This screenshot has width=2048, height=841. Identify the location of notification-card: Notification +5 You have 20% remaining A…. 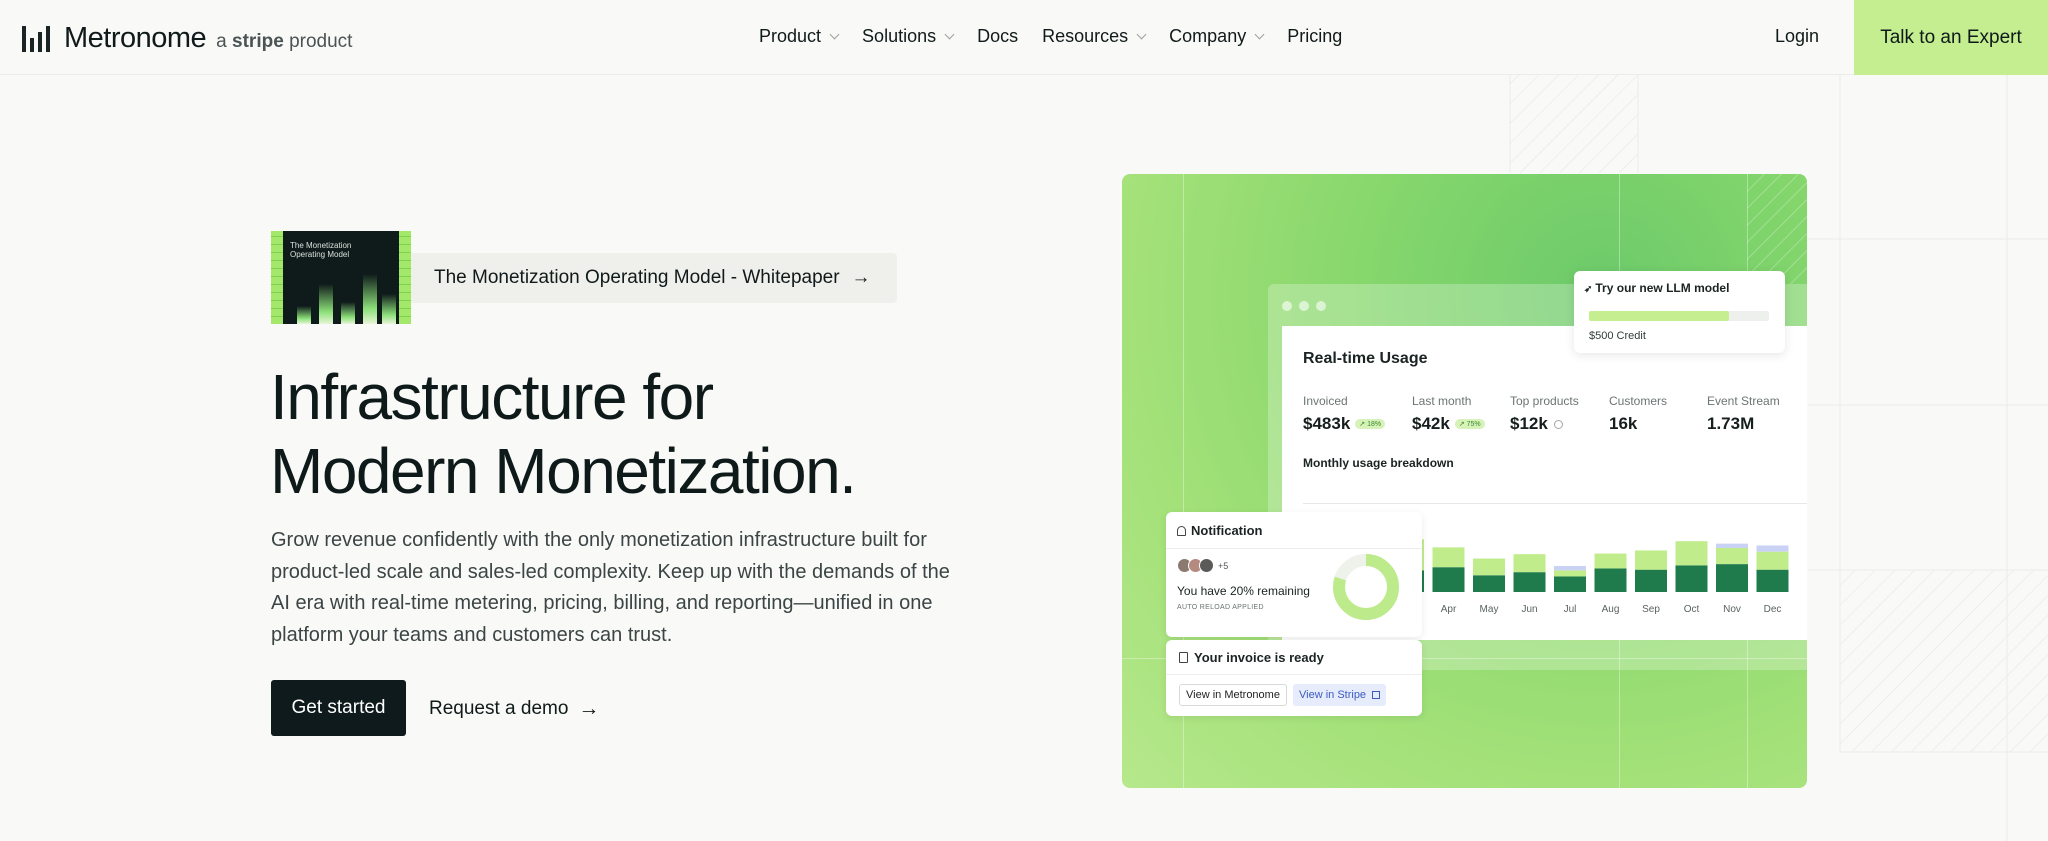
(1294, 574).